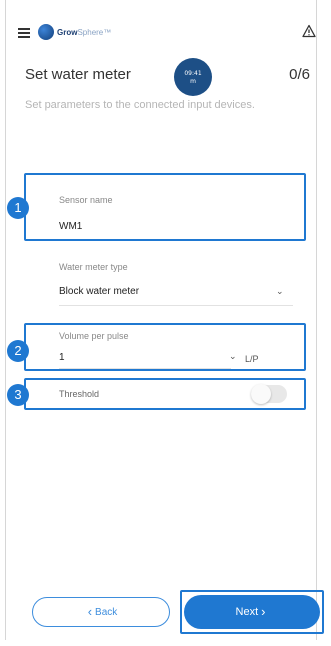 Image resolution: width=331 pixels, height=646 pixels. I want to click on water-meter-type-field: Water meter type Block water meter ⌄, so click(176, 284).